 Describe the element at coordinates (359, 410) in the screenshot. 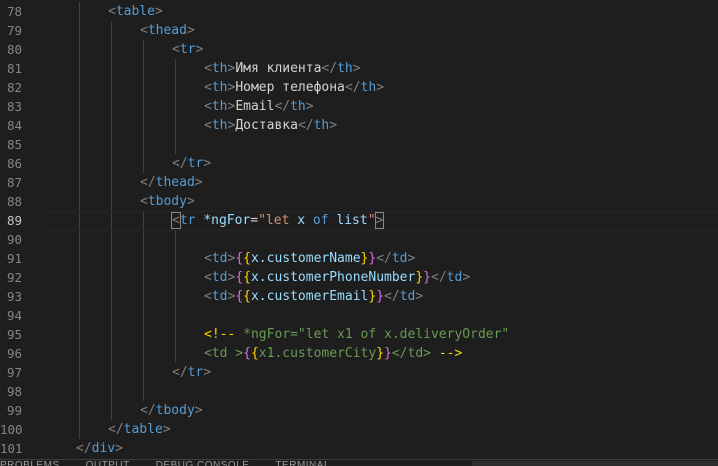

I see `code-line-99: 99 </tbody>` at that location.